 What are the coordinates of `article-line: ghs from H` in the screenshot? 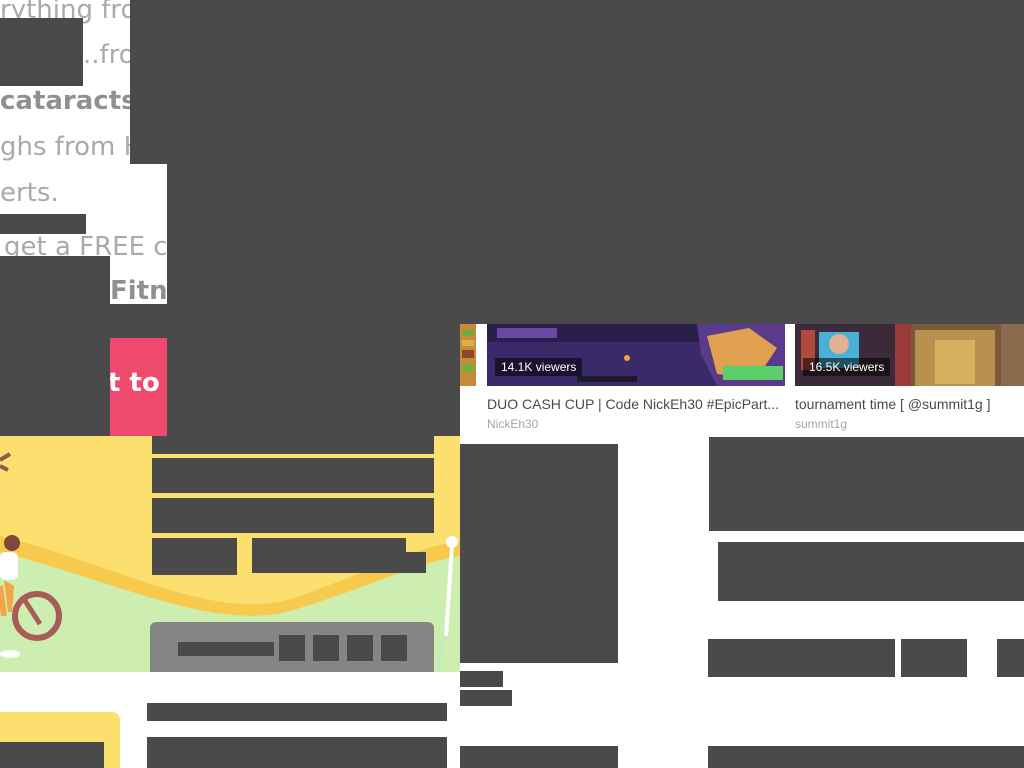 It's located at (72, 147).